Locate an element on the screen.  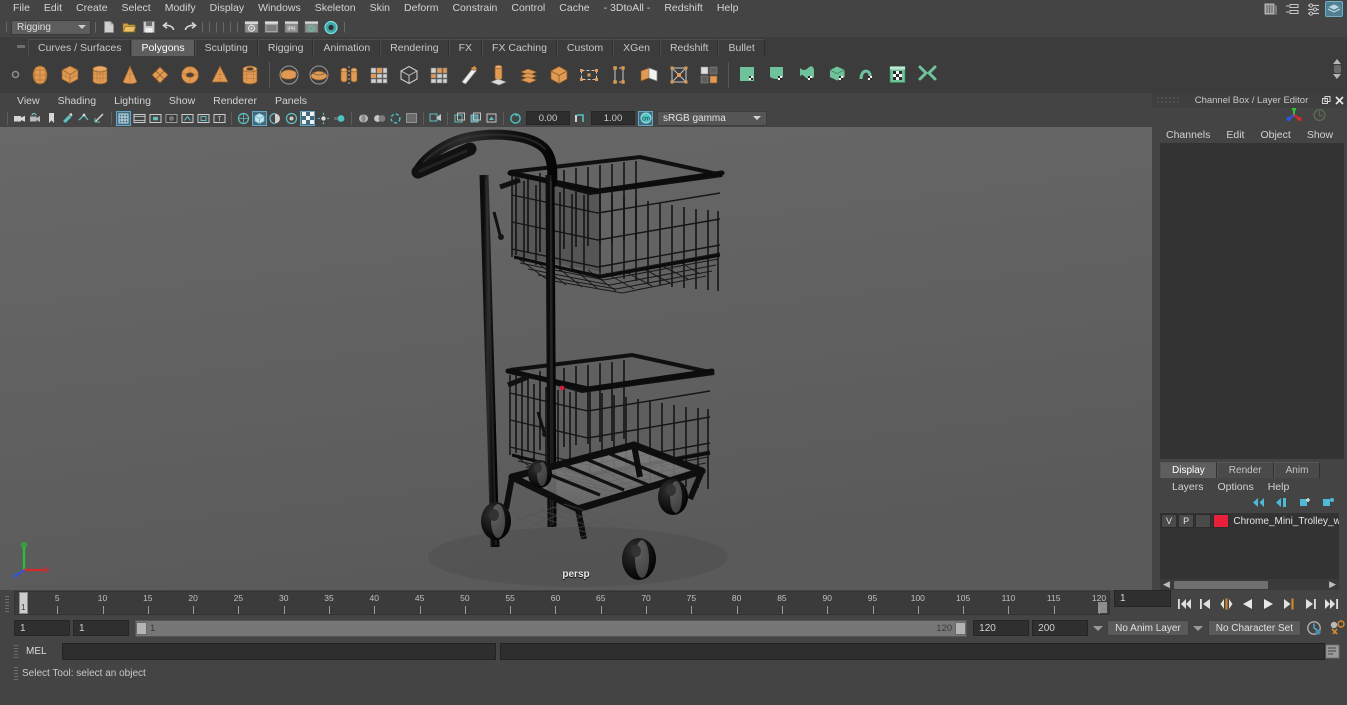
motion-blur-icon is located at coordinates (339, 118).